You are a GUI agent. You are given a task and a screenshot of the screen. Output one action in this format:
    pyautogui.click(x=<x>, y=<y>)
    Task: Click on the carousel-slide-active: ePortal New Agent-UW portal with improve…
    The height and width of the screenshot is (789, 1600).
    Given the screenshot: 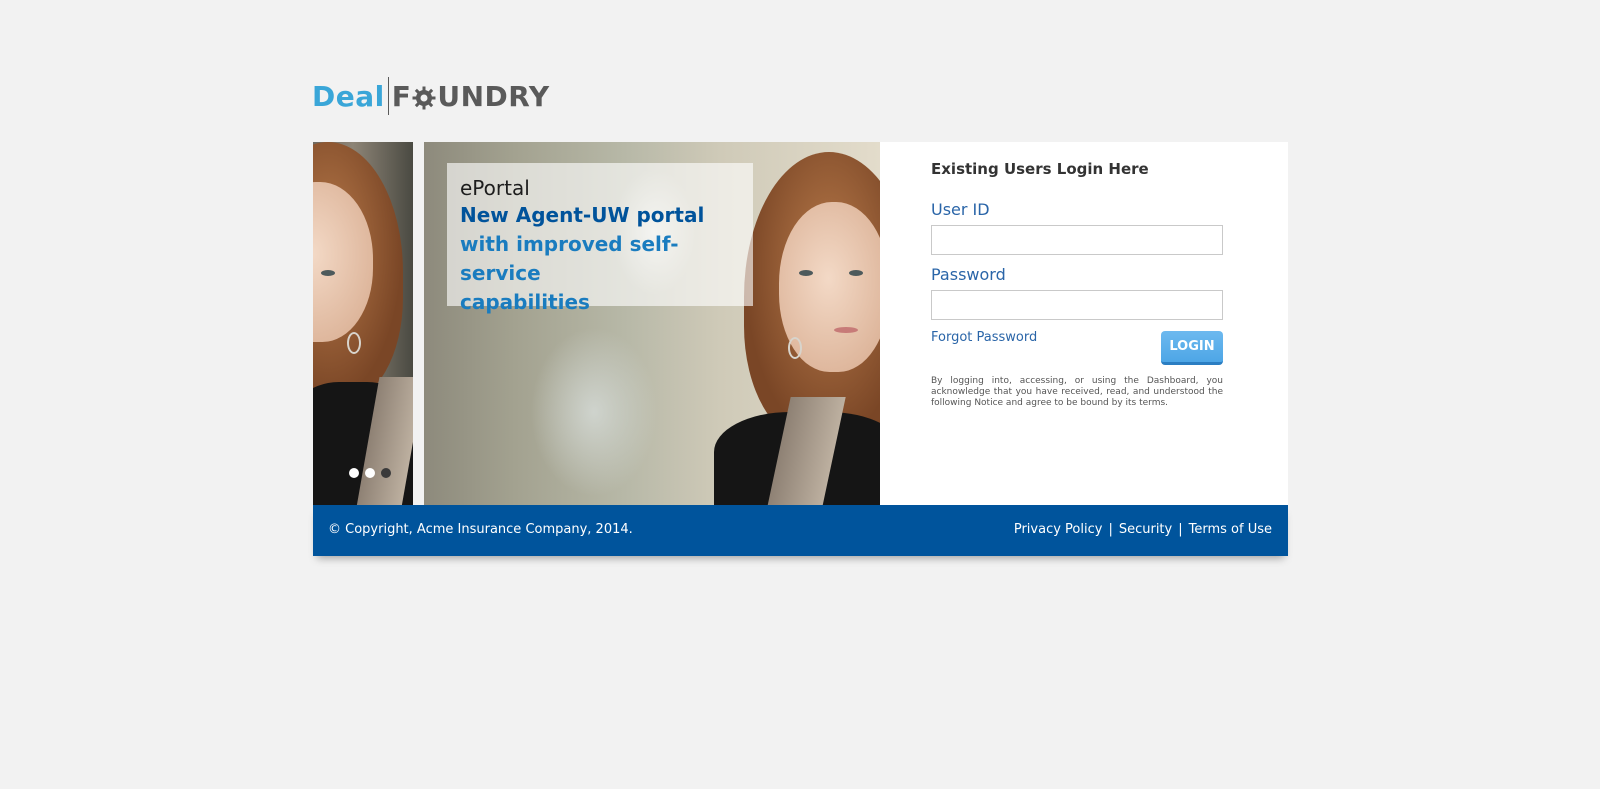 What is the action you would take?
    pyautogui.click(x=652, y=323)
    